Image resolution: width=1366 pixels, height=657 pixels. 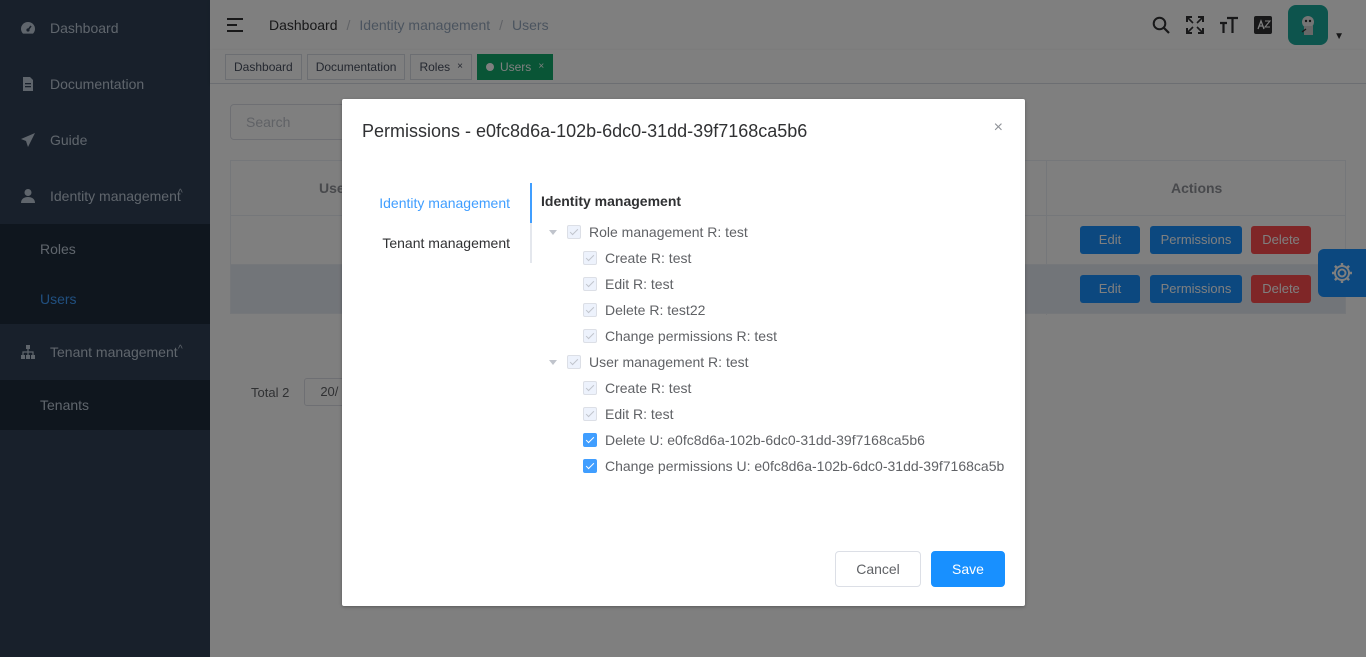 I want to click on tree-node-label: Change permissions R: test, so click(x=691, y=336).